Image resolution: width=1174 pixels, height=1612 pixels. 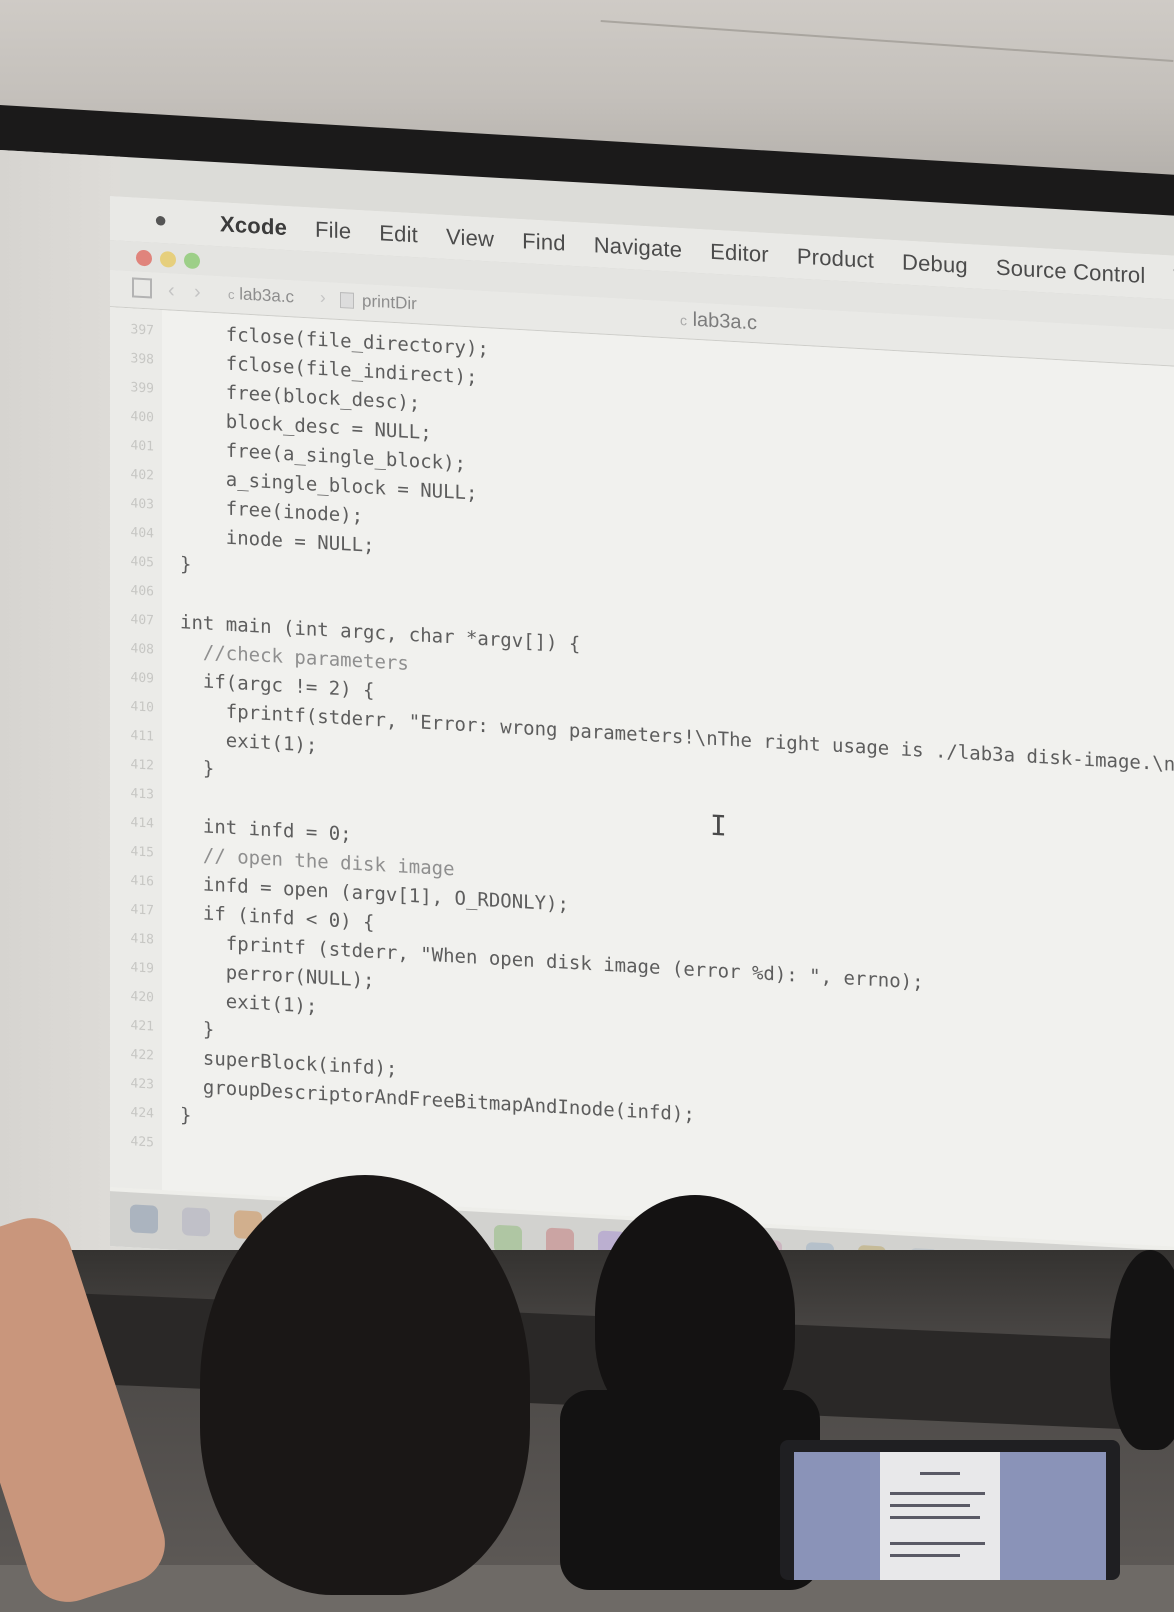 What do you see at coordinates (197, 292) in the screenshot?
I see `forward-arrow-icon: ›` at bounding box center [197, 292].